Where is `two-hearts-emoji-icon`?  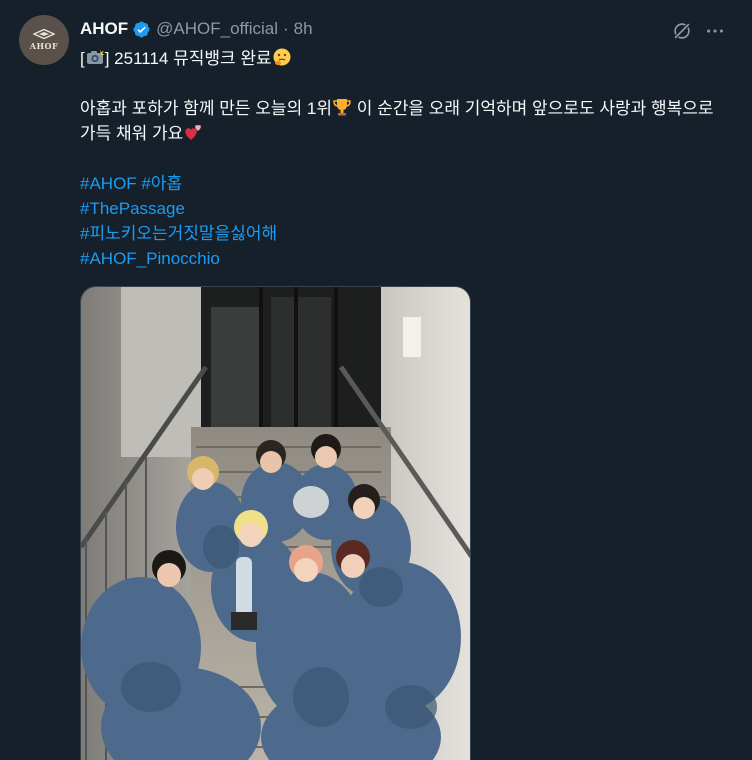
two-hearts-emoji-icon is located at coordinates (193, 132).